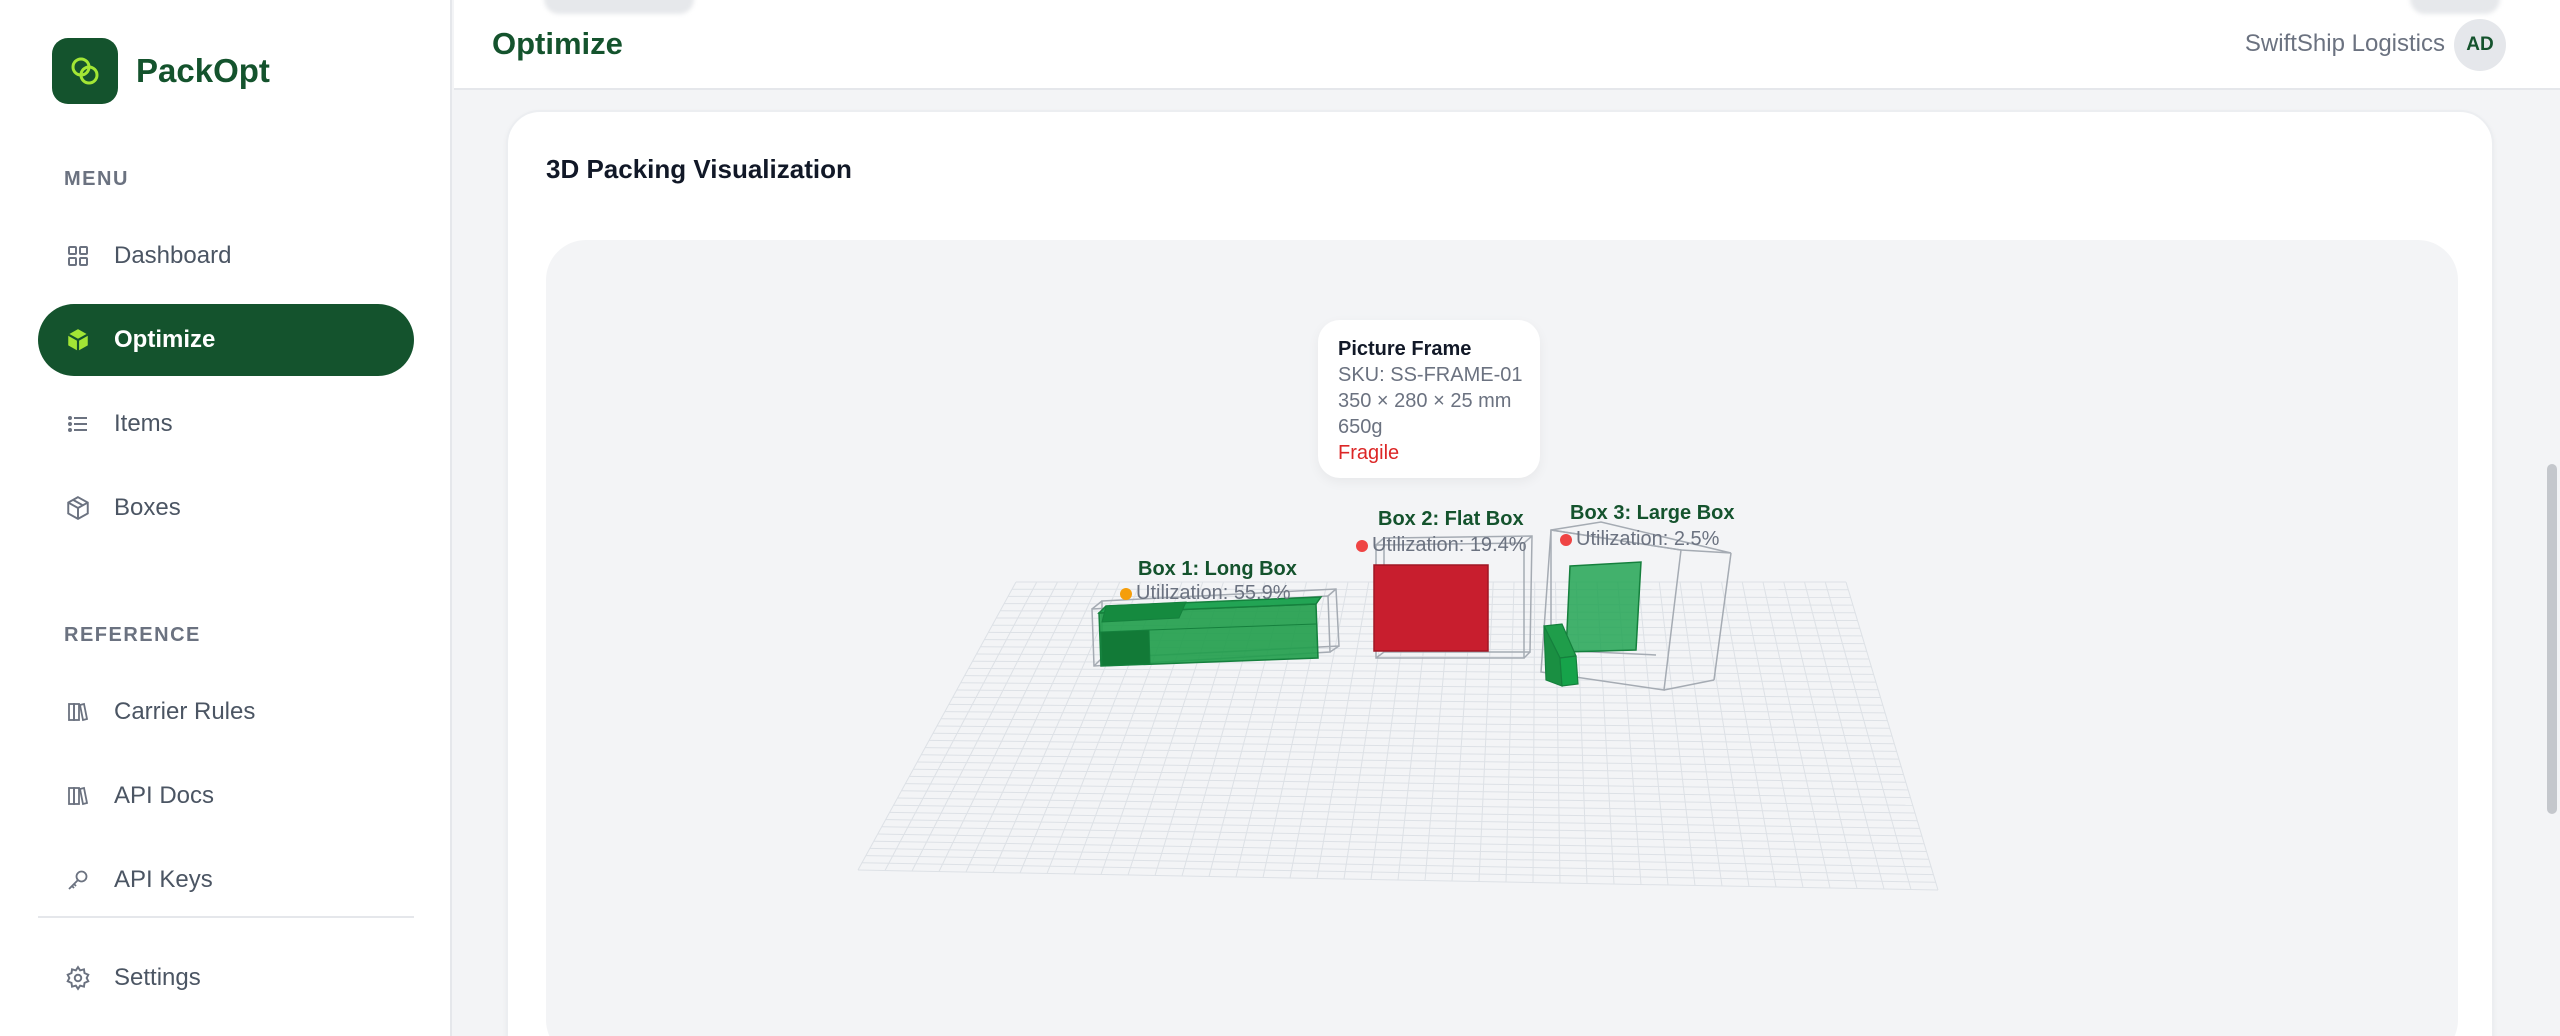  Describe the element at coordinates (1217, 569) in the screenshot. I see `box-1-label: Box 1: Long Box` at that location.